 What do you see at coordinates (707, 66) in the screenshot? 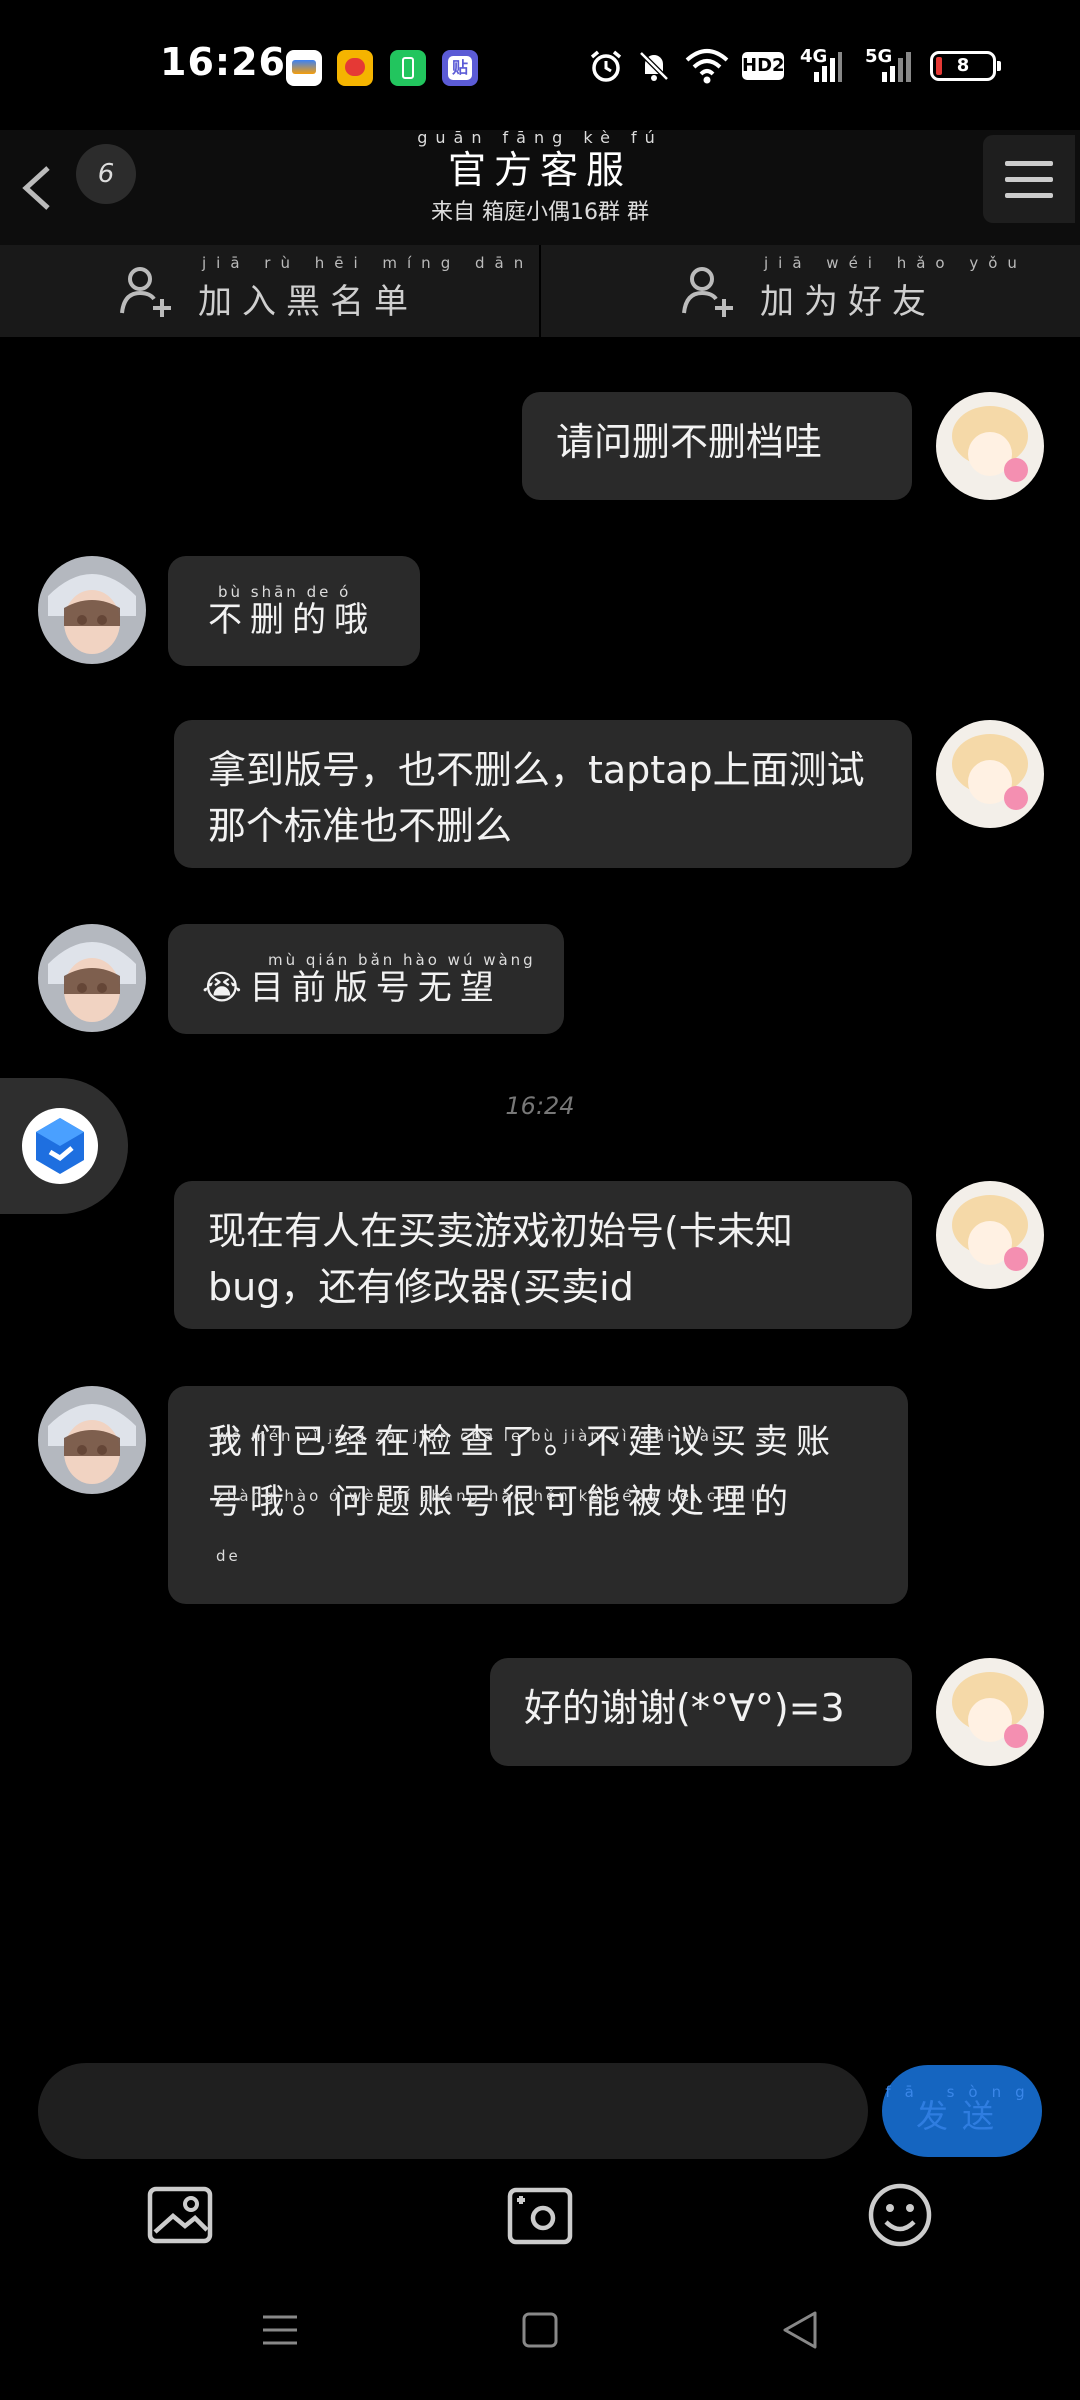
I see `wifi-icon` at bounding box center [707, 66].